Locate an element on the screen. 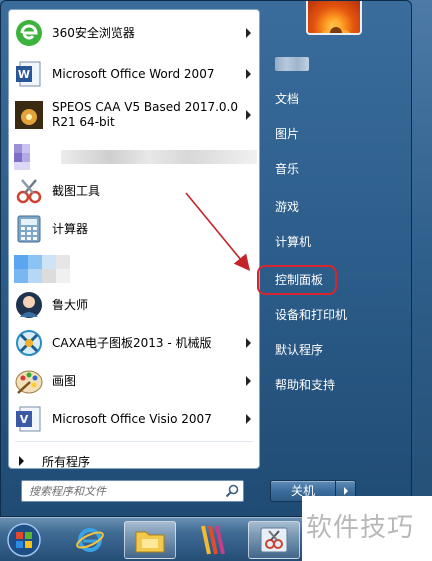 This screenshot has width=432, height=561. calculator-icon is located at coordinates (29, 229).